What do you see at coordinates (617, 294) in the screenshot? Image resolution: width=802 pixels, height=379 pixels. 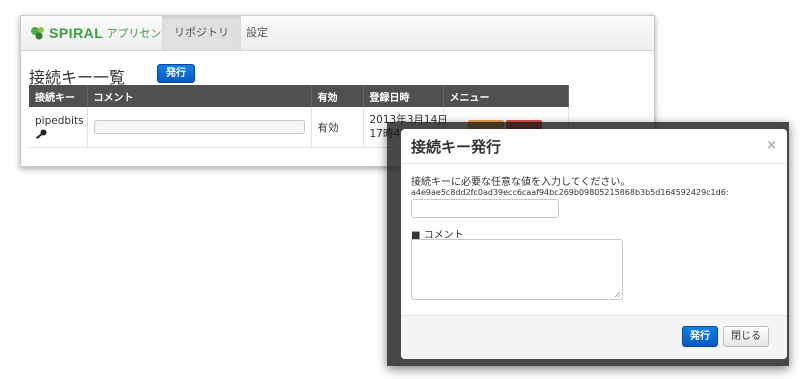 I see `resize-grip-icon` at bounding box center [617, 294].